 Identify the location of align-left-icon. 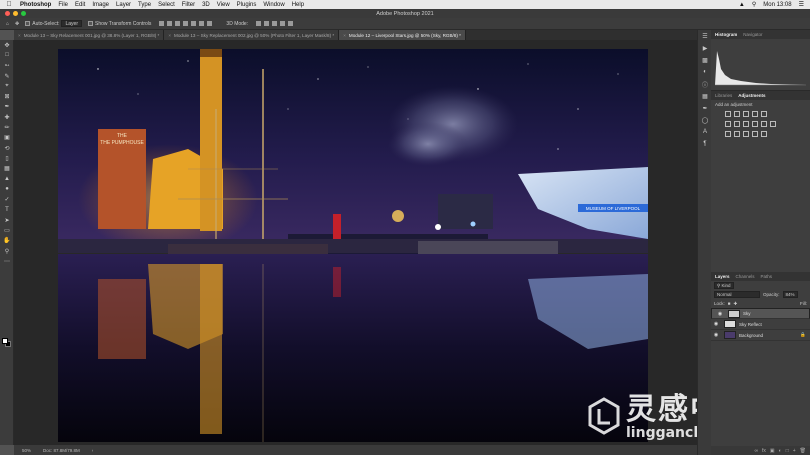
(162, 23).